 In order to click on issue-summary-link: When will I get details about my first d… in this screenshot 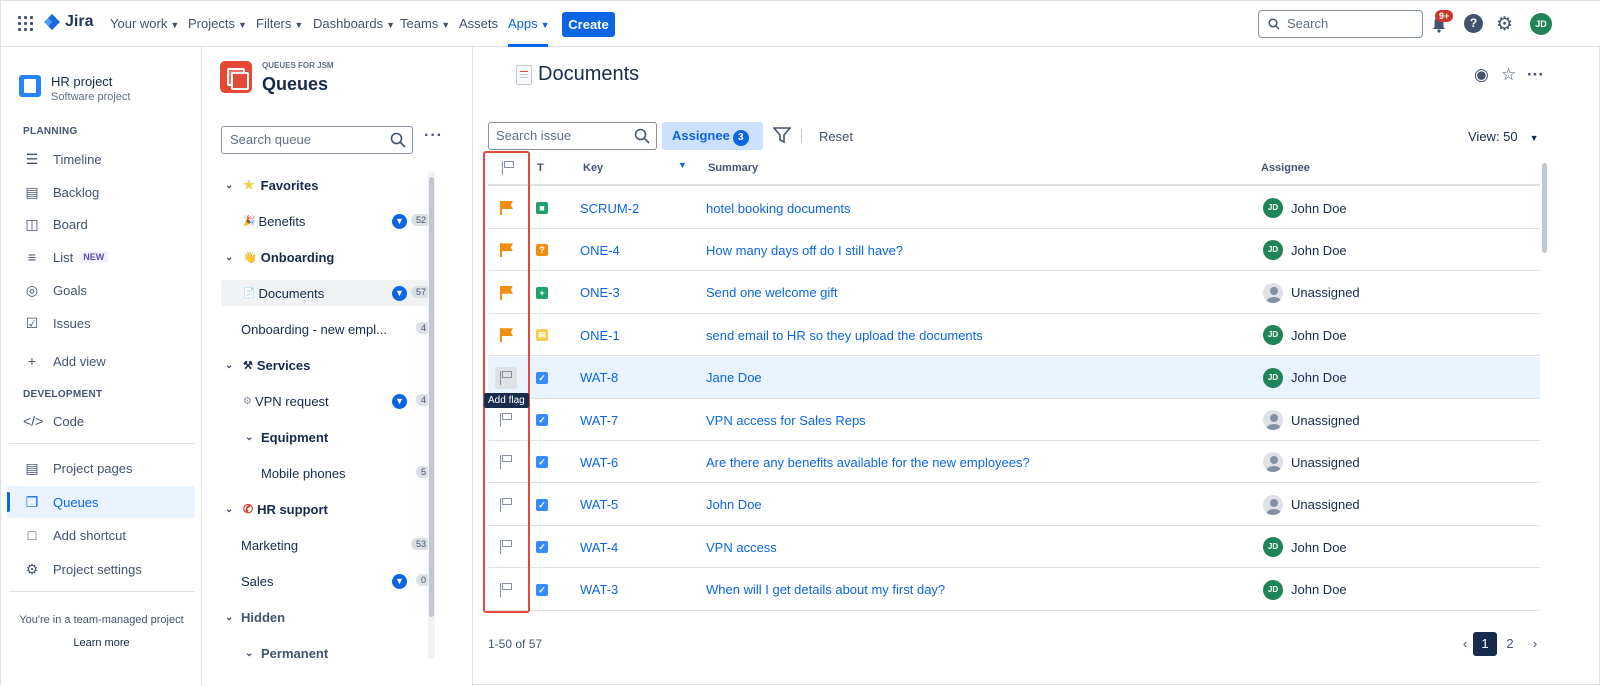, I will do `click(825, 590)`.